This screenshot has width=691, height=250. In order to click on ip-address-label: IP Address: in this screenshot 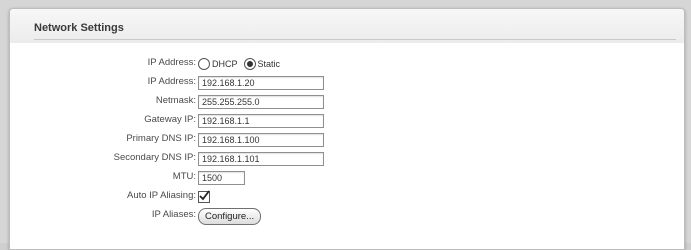, I will do `click(171, 81)`.